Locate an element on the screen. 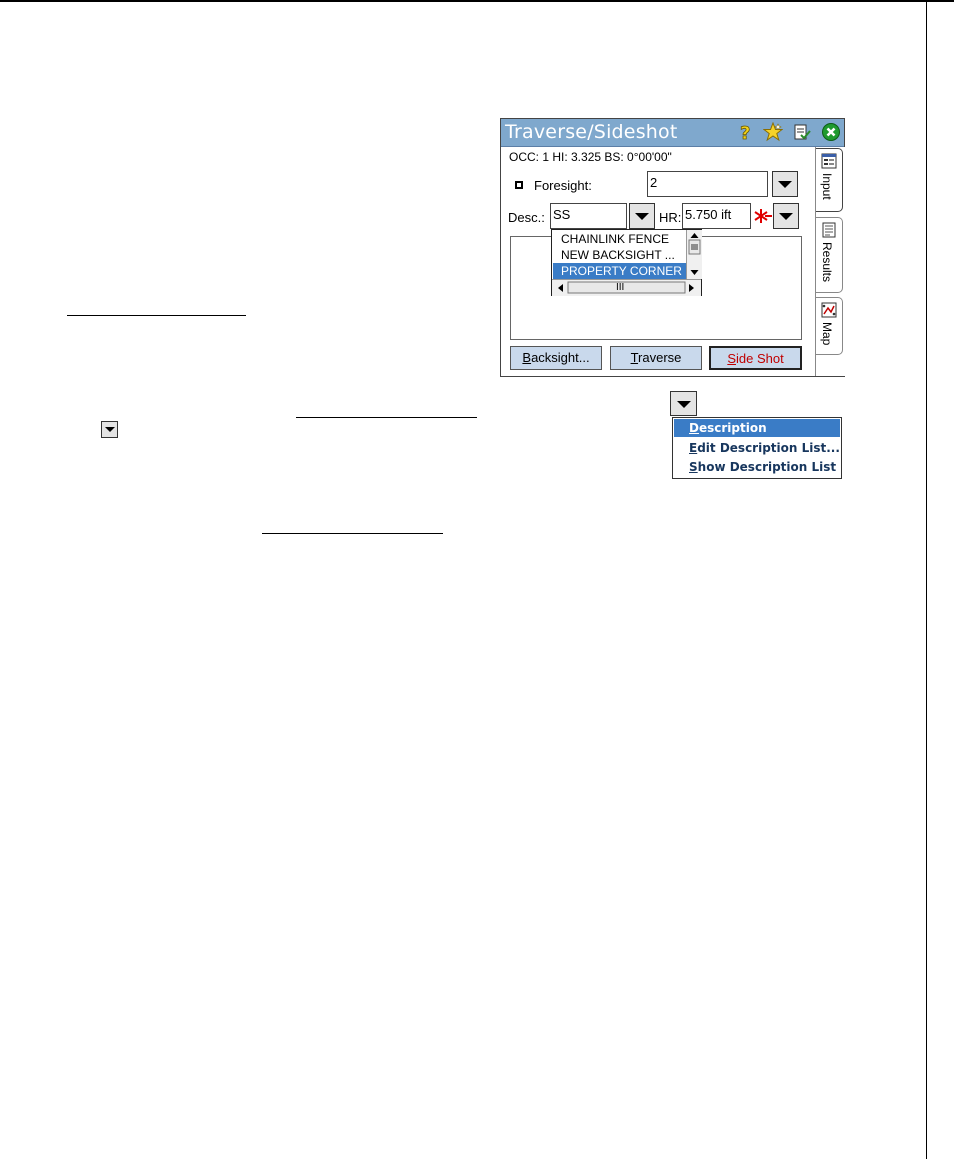 The image size is (954, 1159). foresight-label: Foresight: is located at coordinates (563, 185).